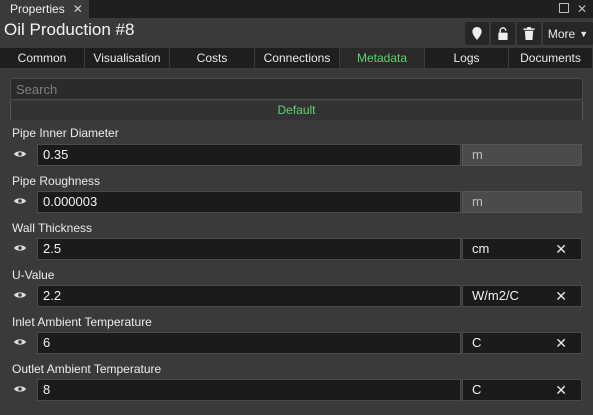  I want to click on window-close-icon: ✕, so click(582, 9).